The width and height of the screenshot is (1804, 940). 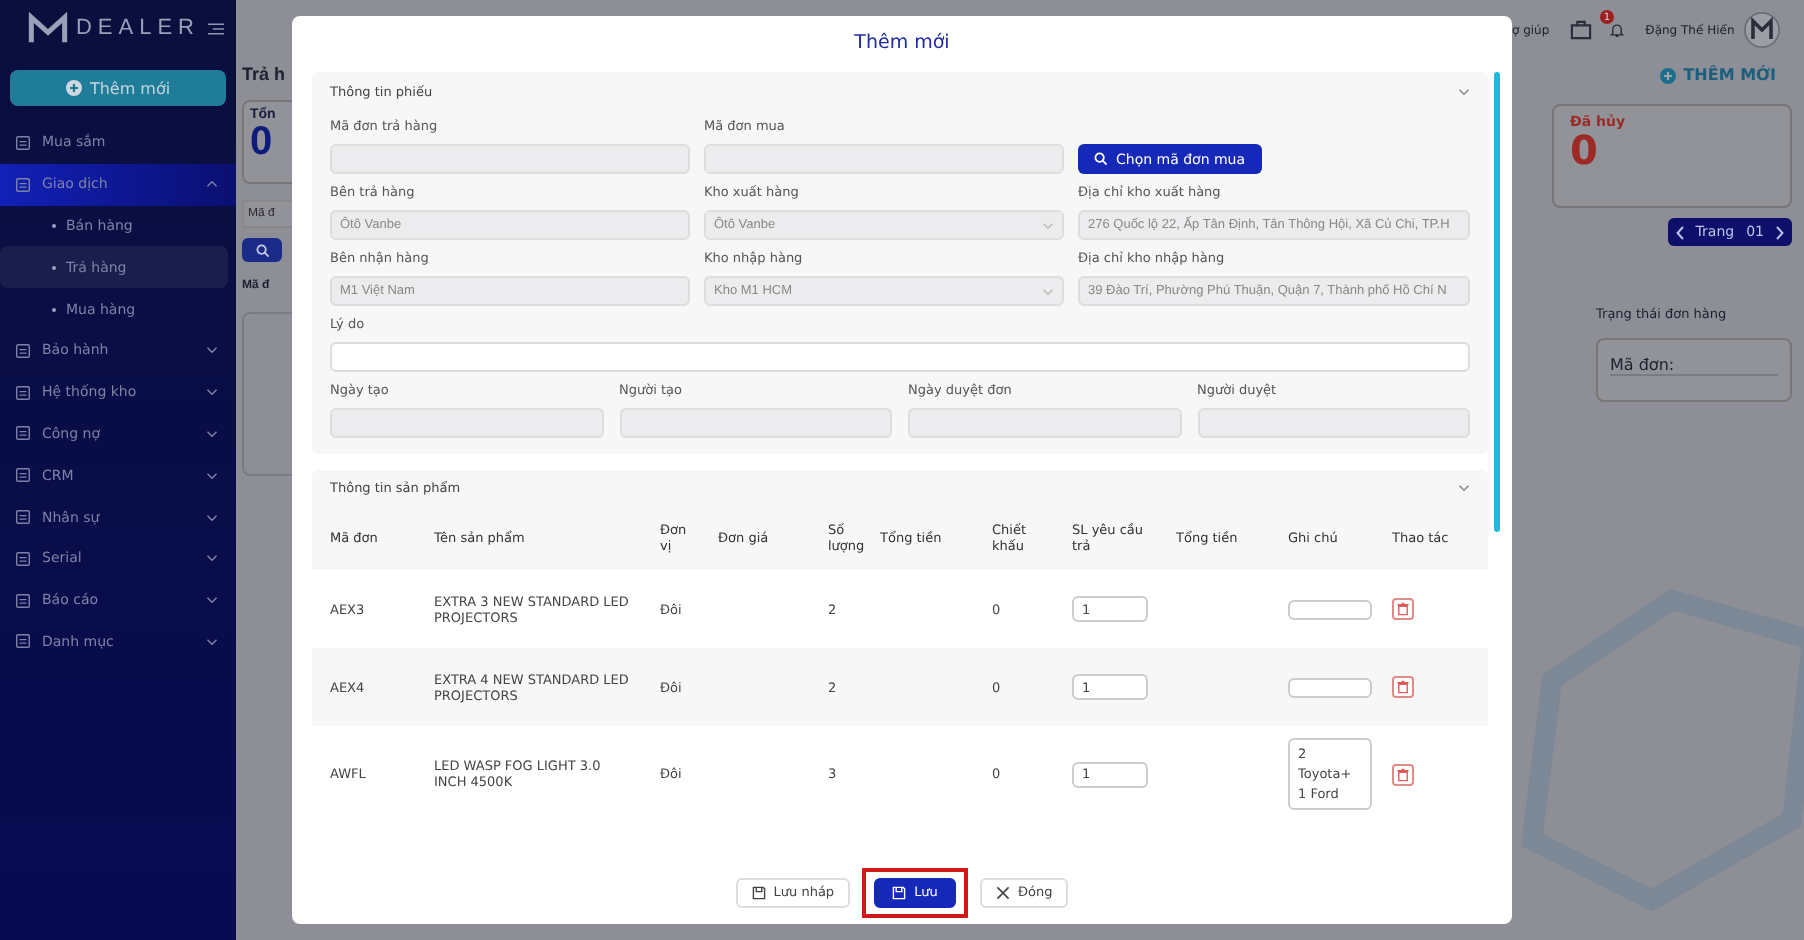 I want to click on order-code-label: Mã đơn:, so click(x=1694, y=366).